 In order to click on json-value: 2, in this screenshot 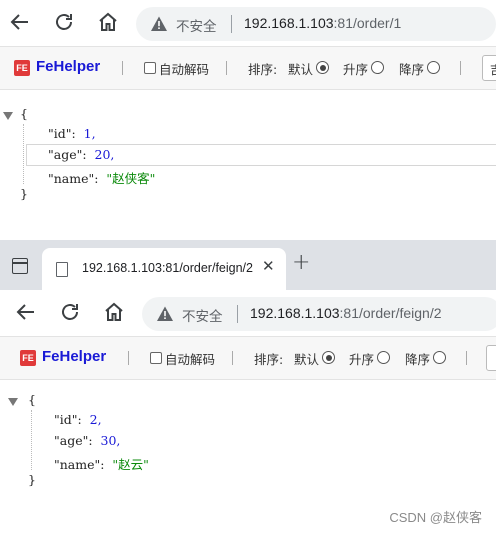, I will do `click(95, 419)`.